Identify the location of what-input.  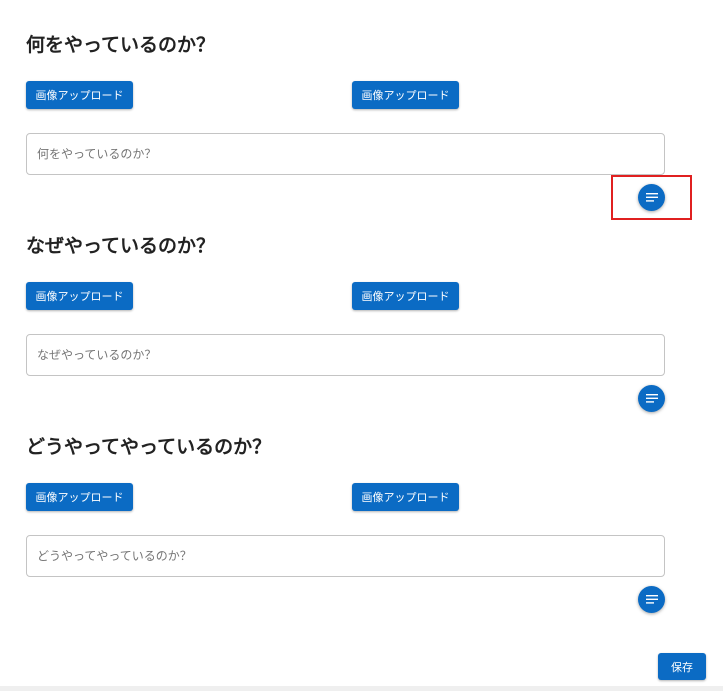
(345, 154).